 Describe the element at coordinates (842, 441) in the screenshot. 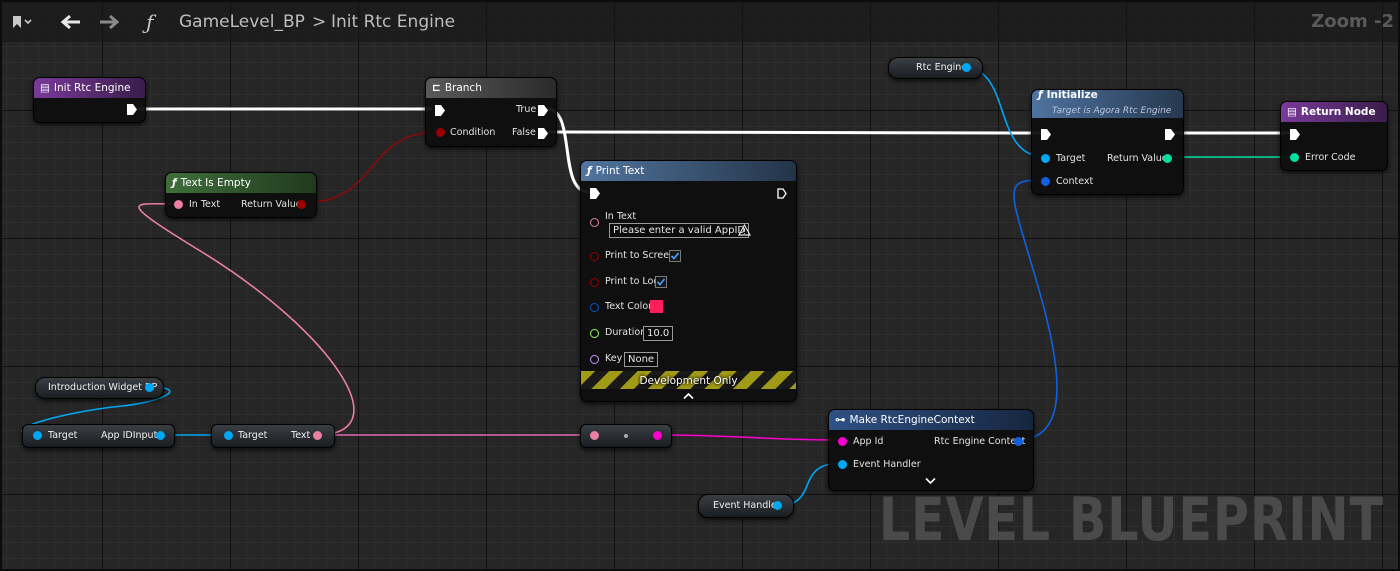

I see `app-id-pin` at that location.